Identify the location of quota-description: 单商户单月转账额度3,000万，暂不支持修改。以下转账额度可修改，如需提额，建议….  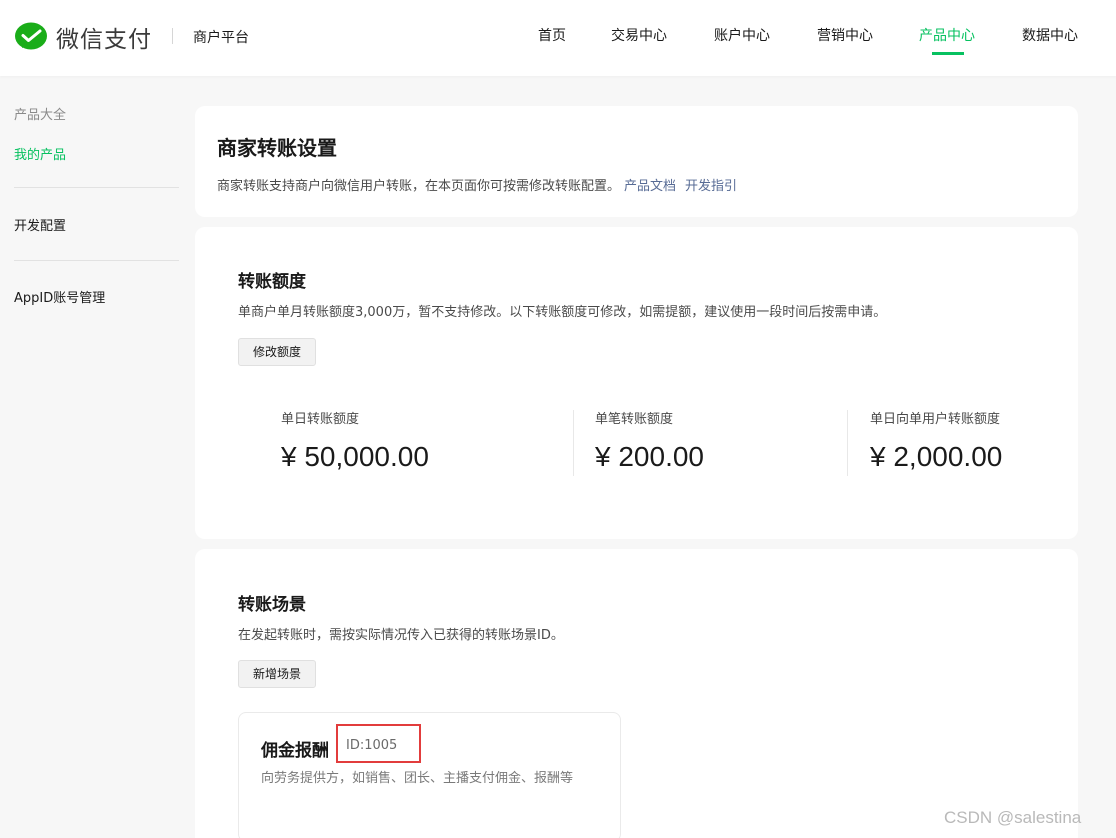
(562, 312).